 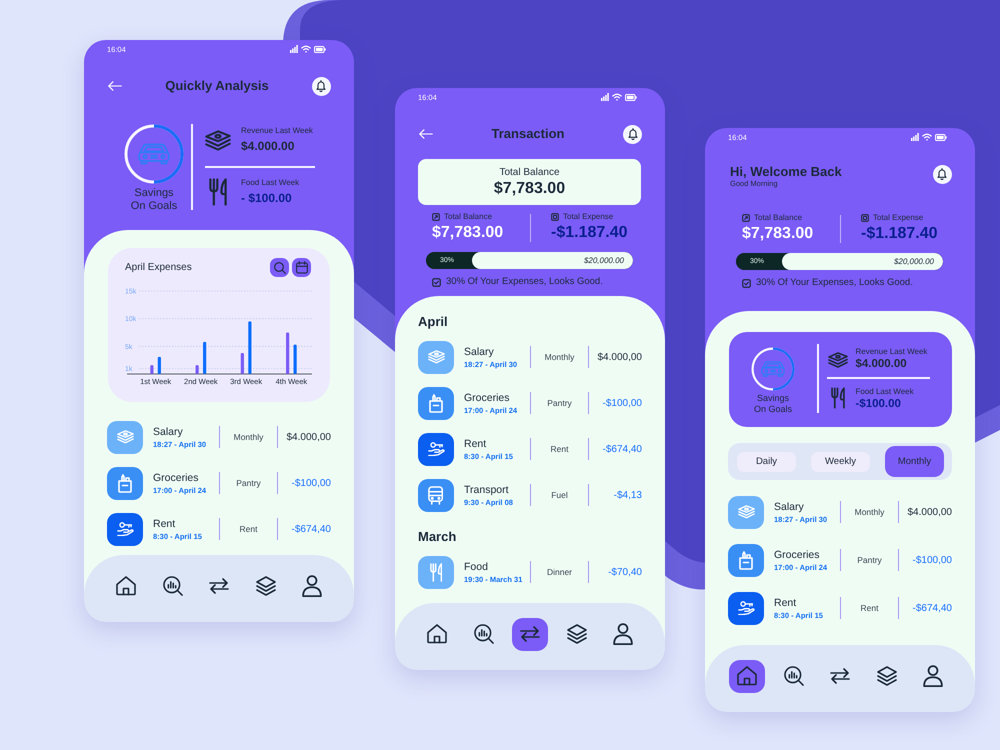 What do you see at coordinates (530, 188) in the screenshot?
I see `balance-amount: $7,783.00` at bounding box center [530, 188].